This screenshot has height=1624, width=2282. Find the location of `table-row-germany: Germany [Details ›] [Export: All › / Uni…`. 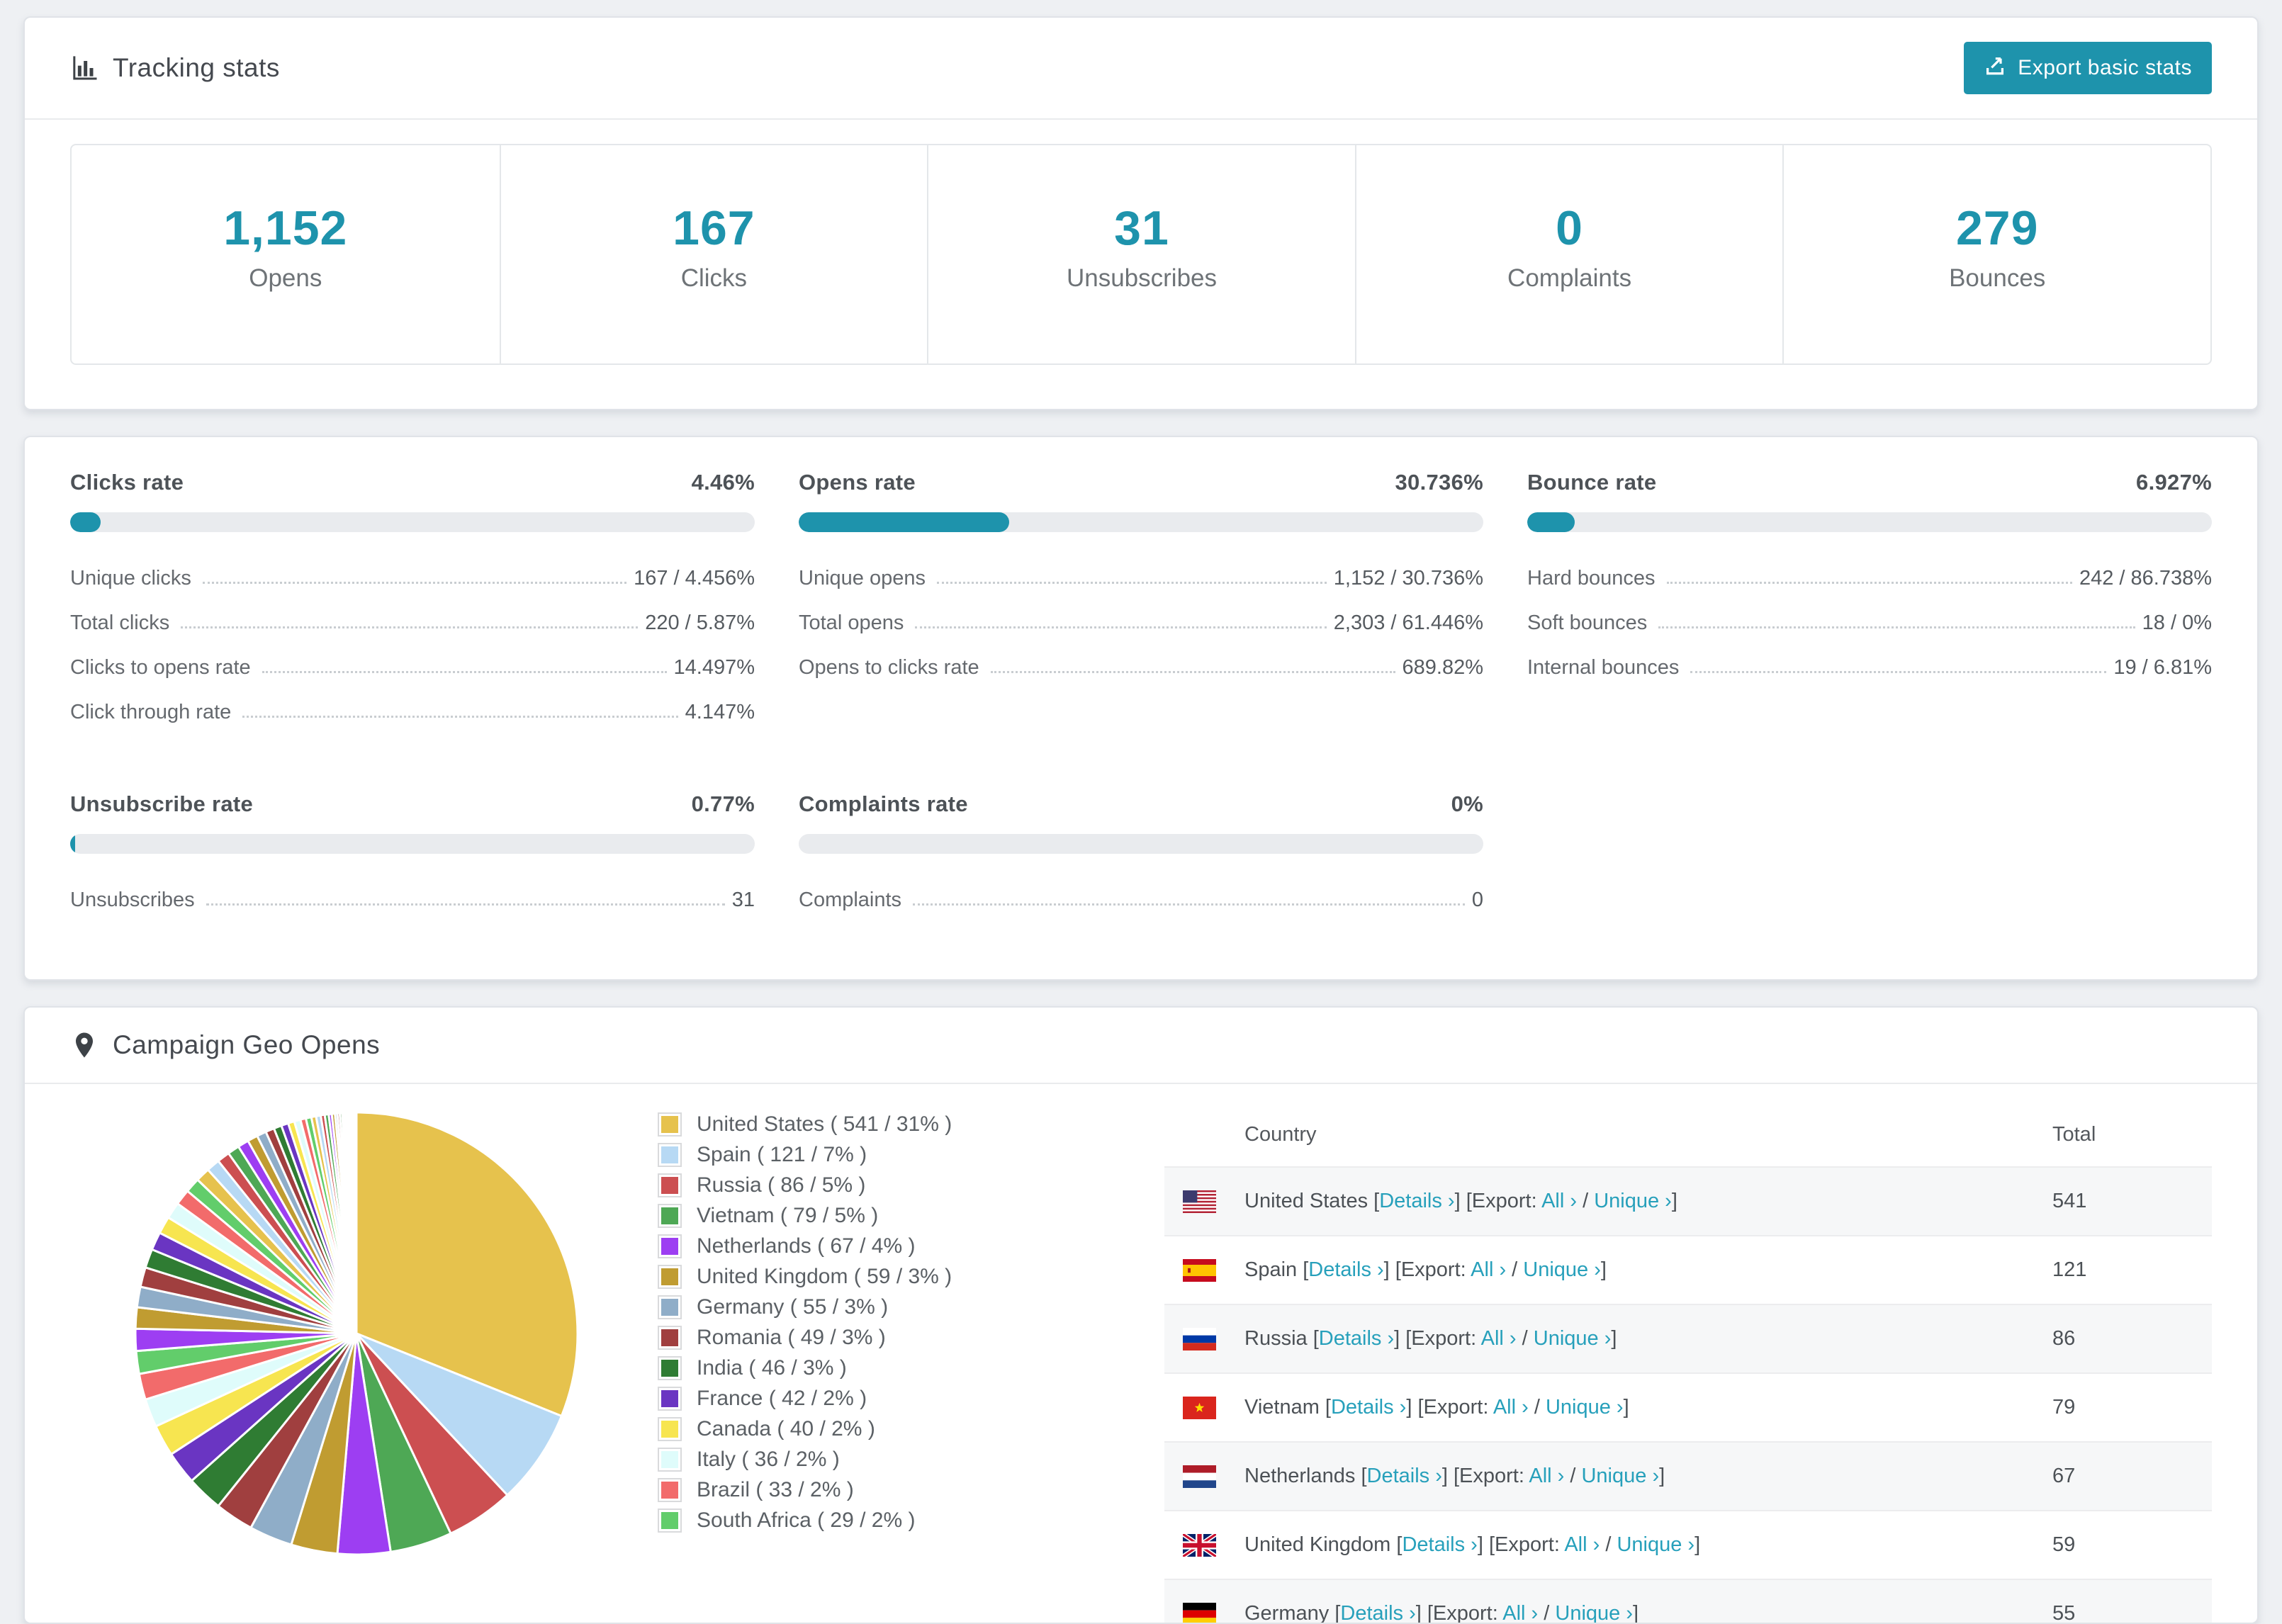

table-row-germany: Germany [Details ›] [Export: All › / Uni… is located at coordinates (1688, 1602).